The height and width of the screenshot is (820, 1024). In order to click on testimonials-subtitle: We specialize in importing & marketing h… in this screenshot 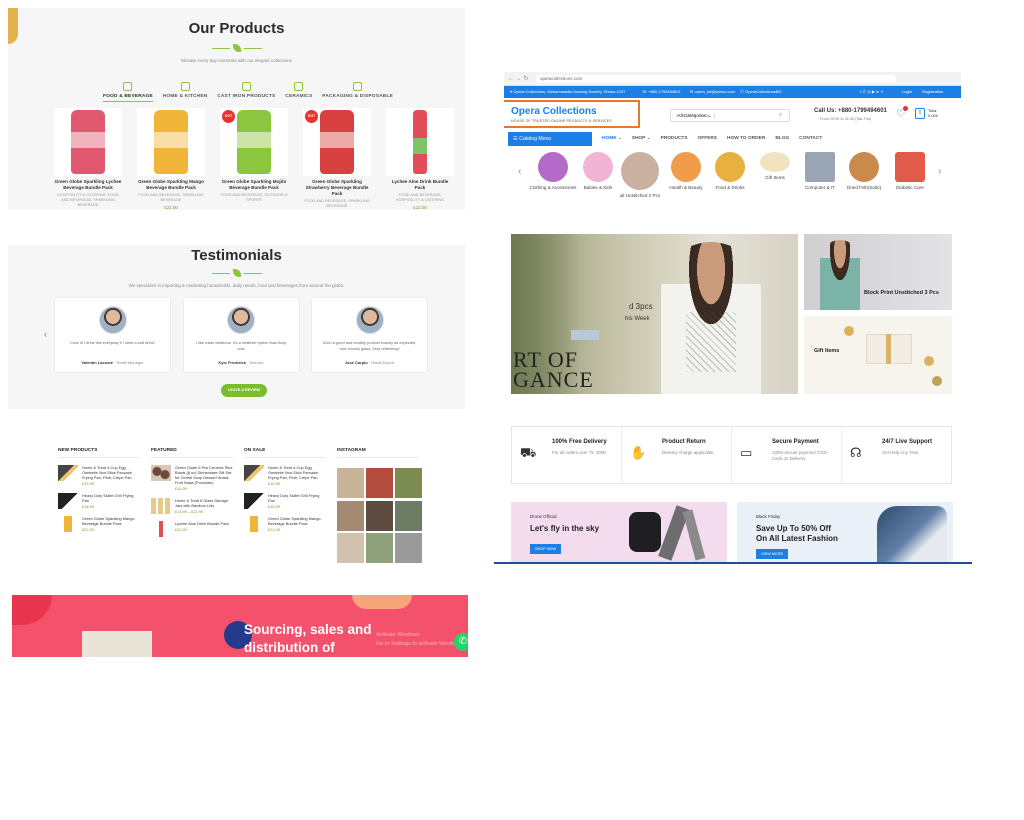, I will do `click(236, 285)`.